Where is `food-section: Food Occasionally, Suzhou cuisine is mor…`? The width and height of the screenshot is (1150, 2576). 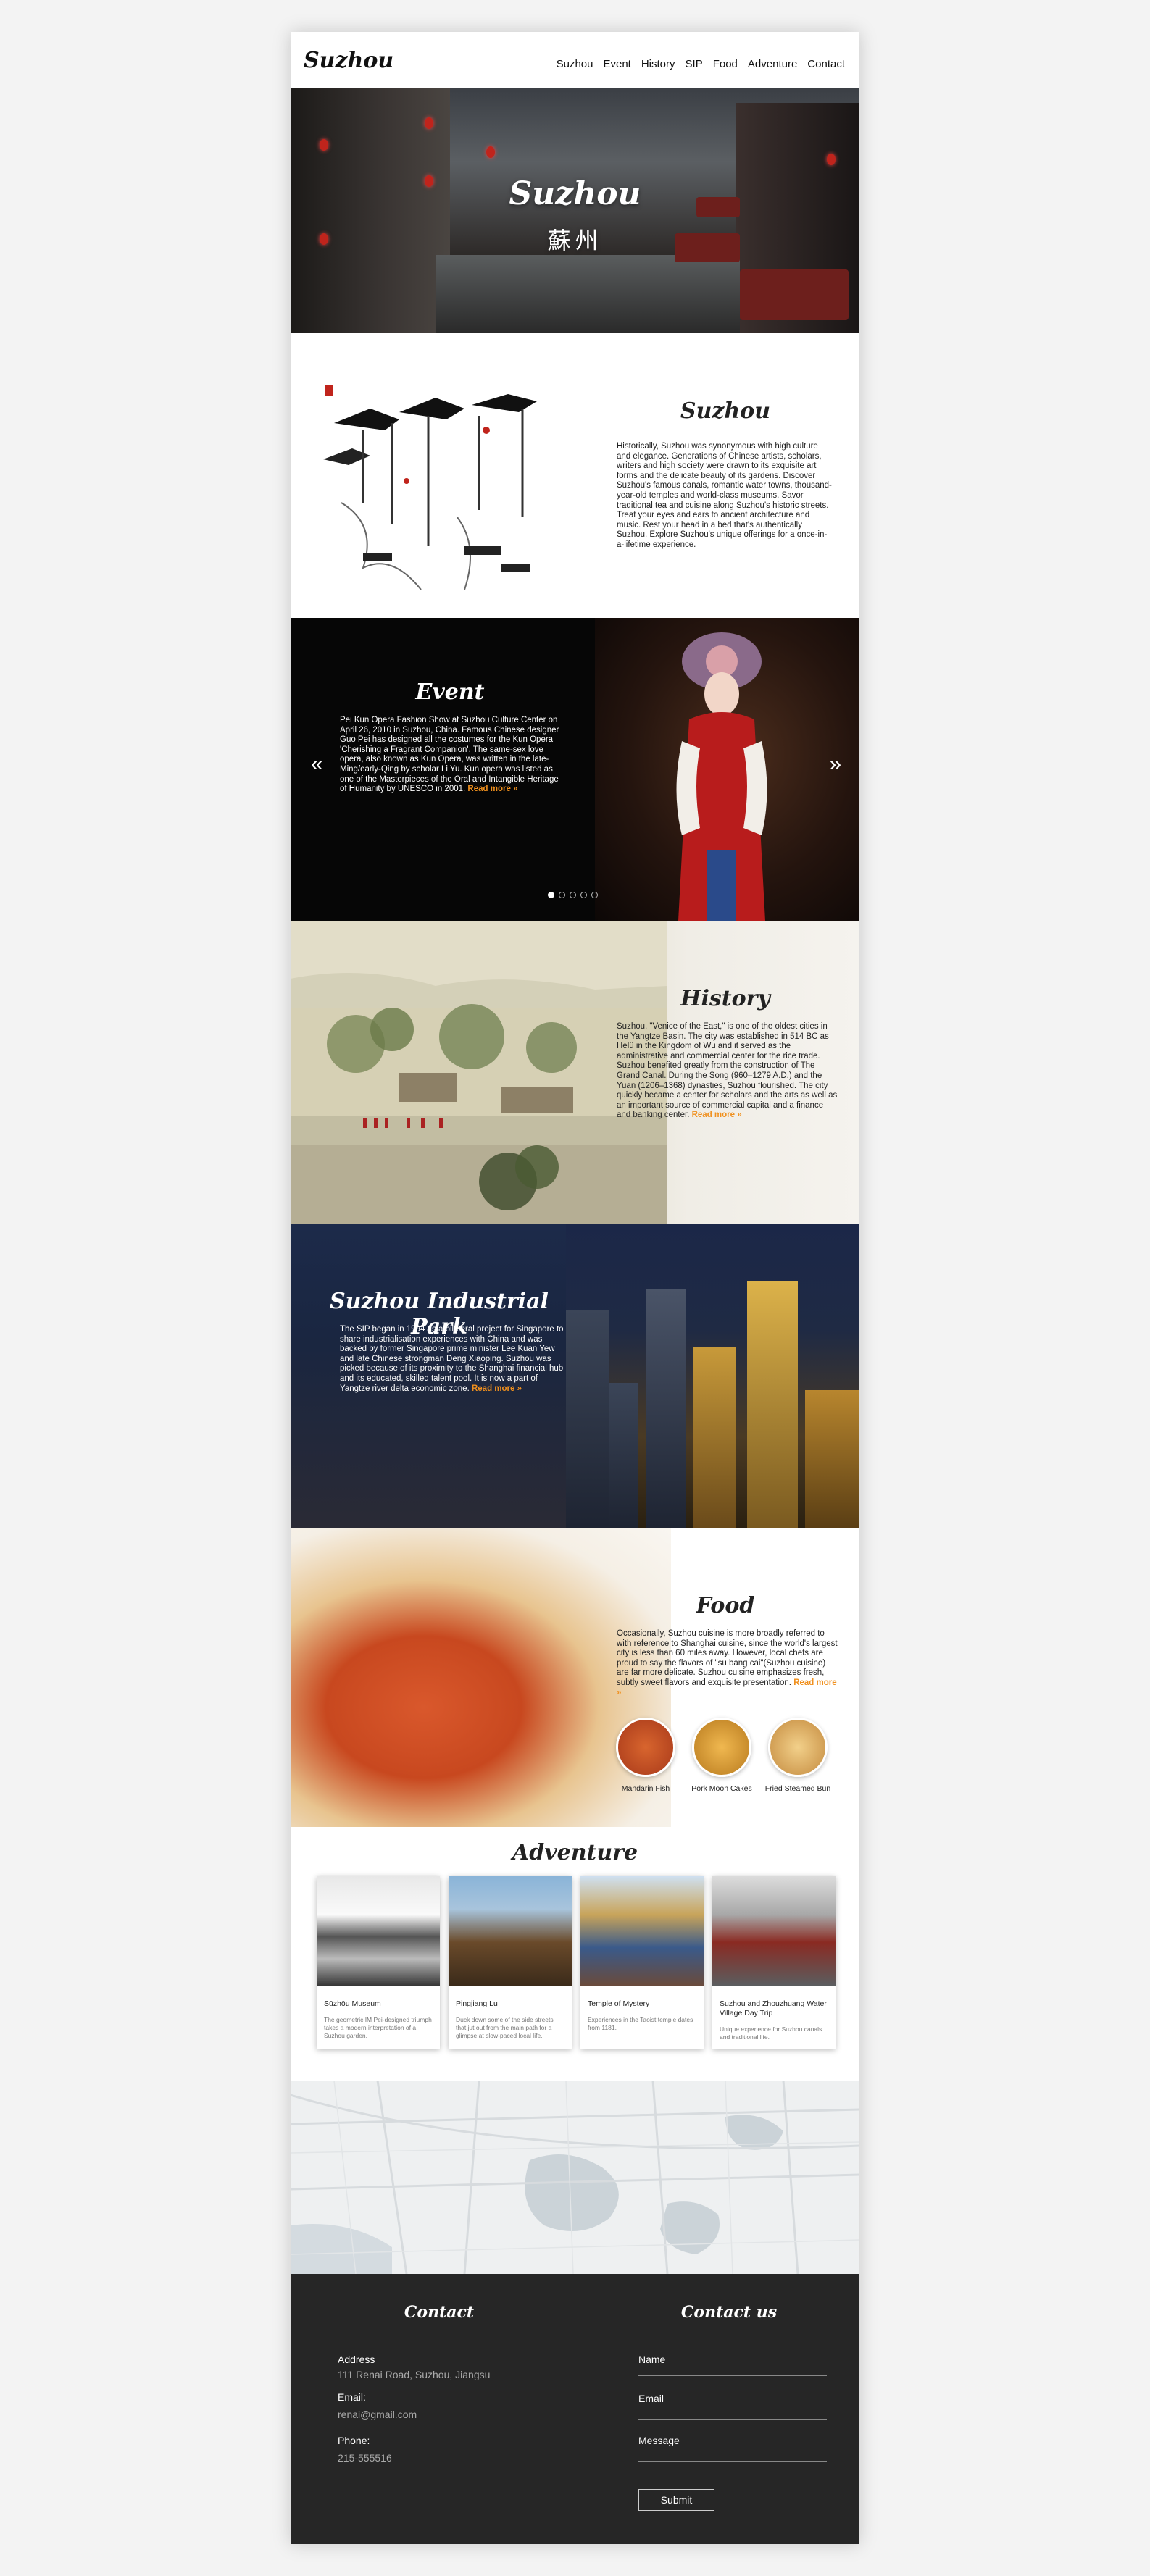
food-section: Food Occasionally, Suzhou cuisine is mor… is located at coordinates (575, 1678).